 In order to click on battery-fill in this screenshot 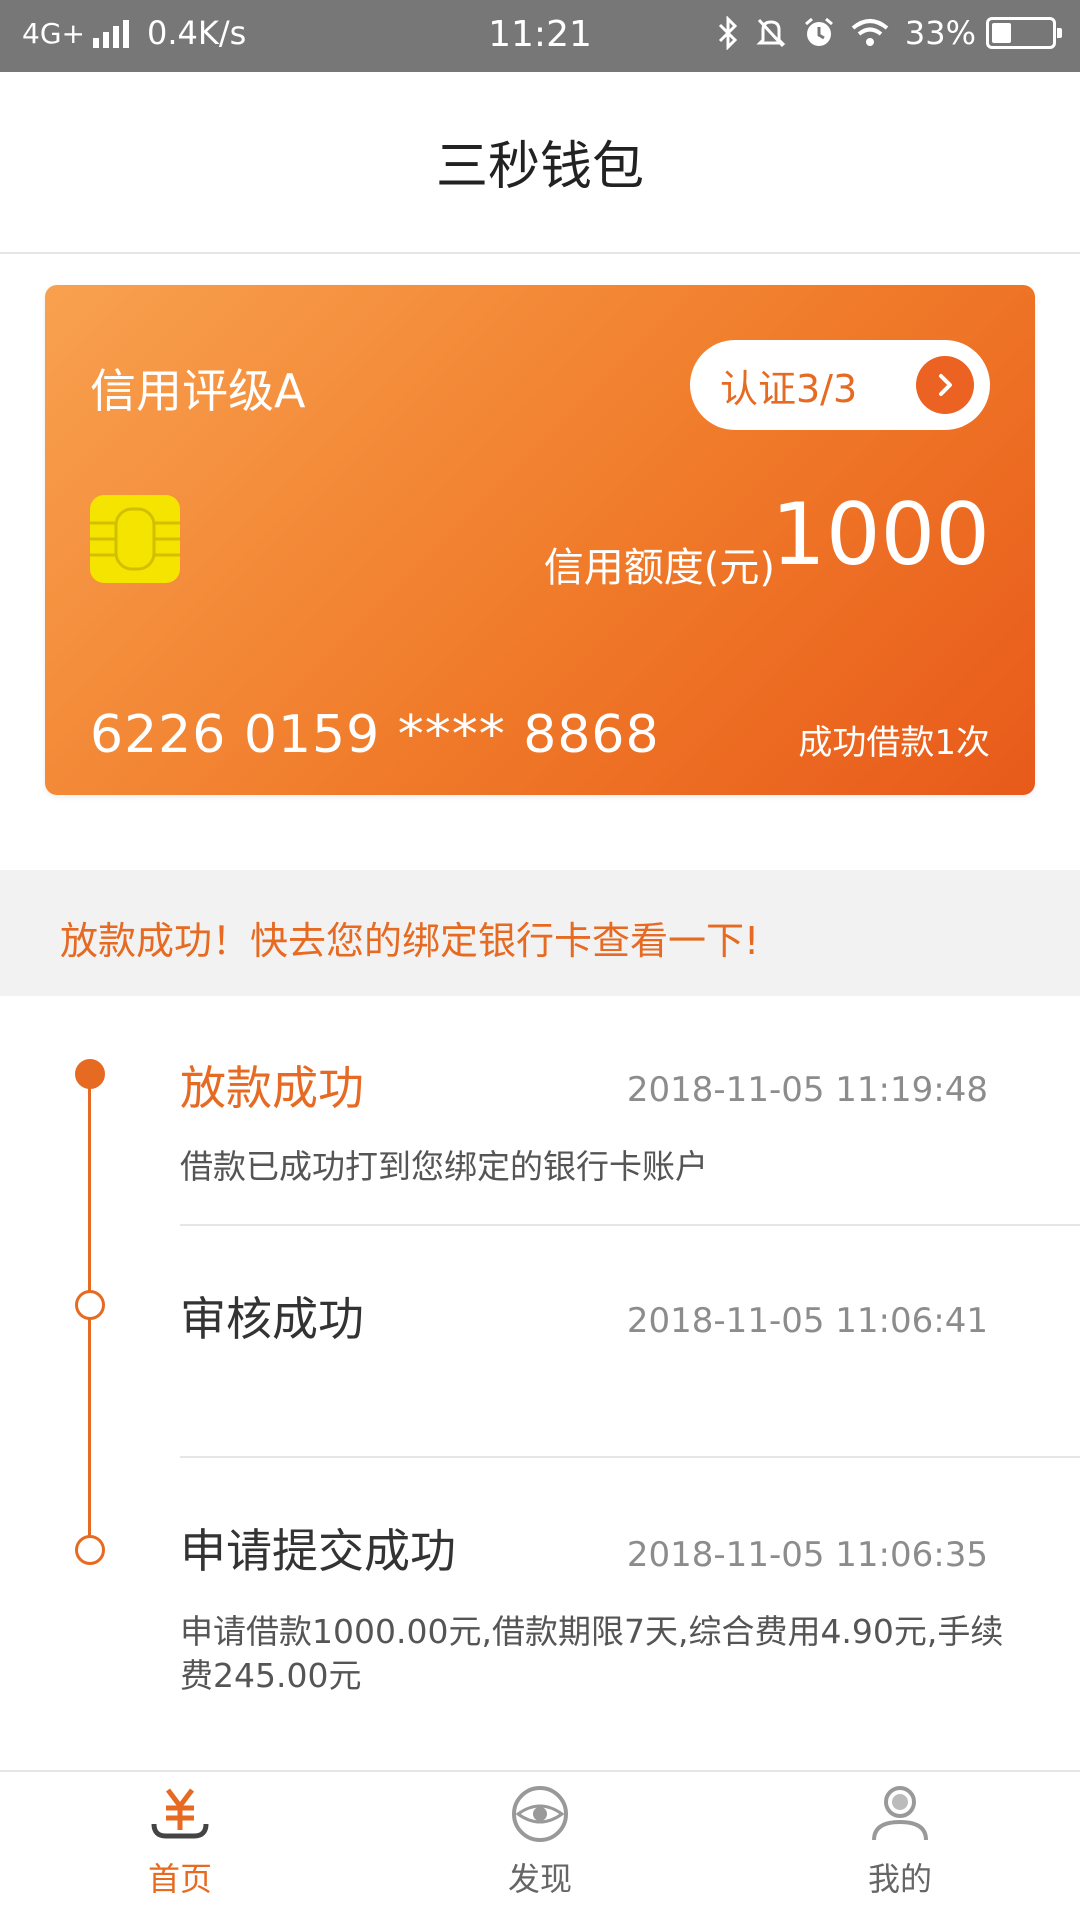, I will do `click(1001, 33)`.